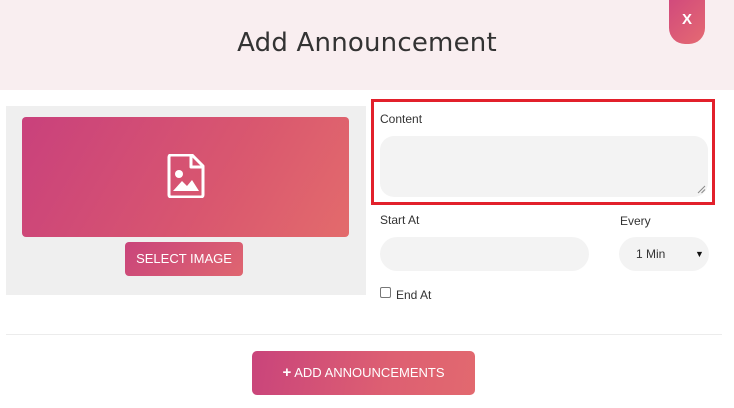 The width and height of the screenshot is (734, 408). I want to click on image-preview, so click(185, 177).